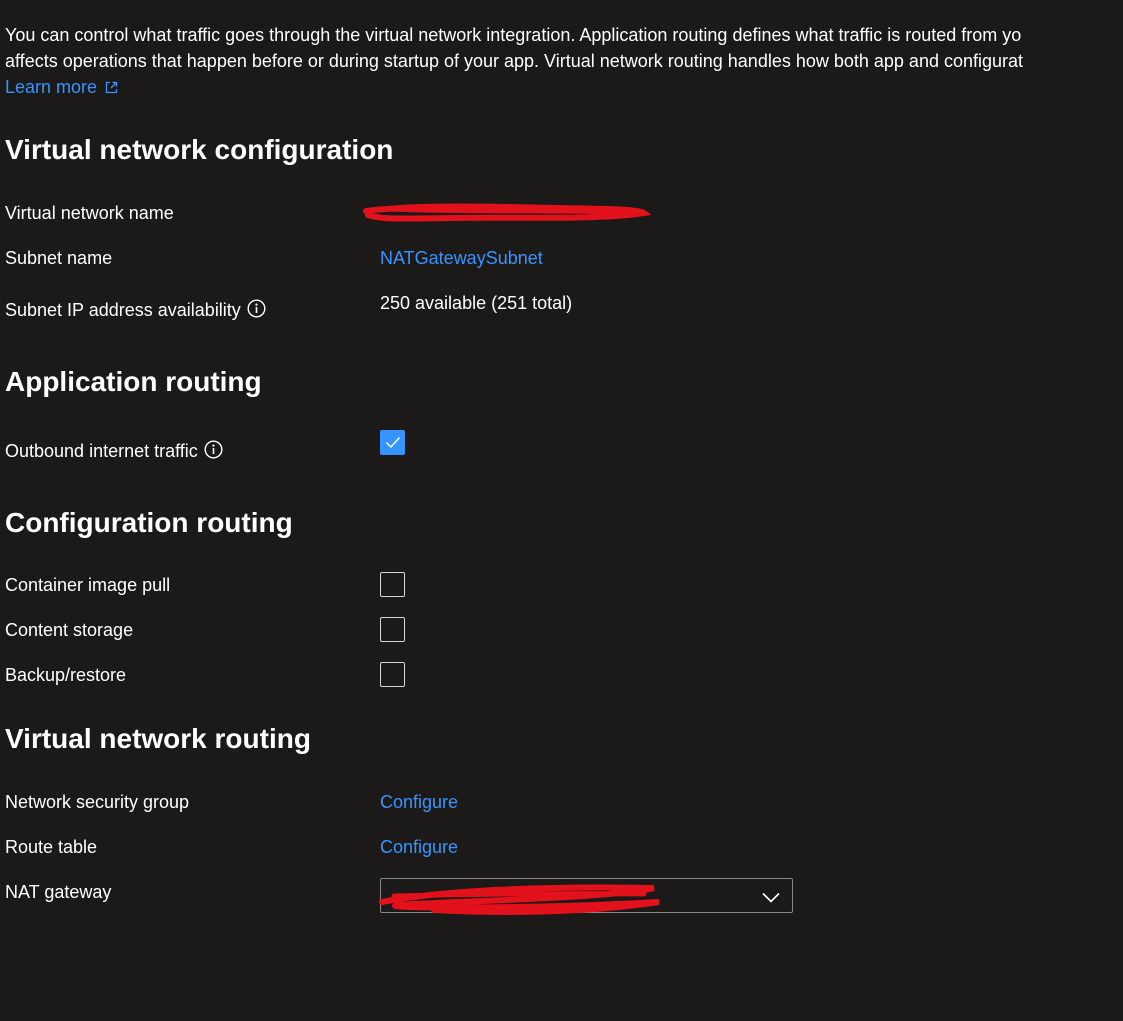  I want to click on learn-more-label: Learn more, so click(51, 87).